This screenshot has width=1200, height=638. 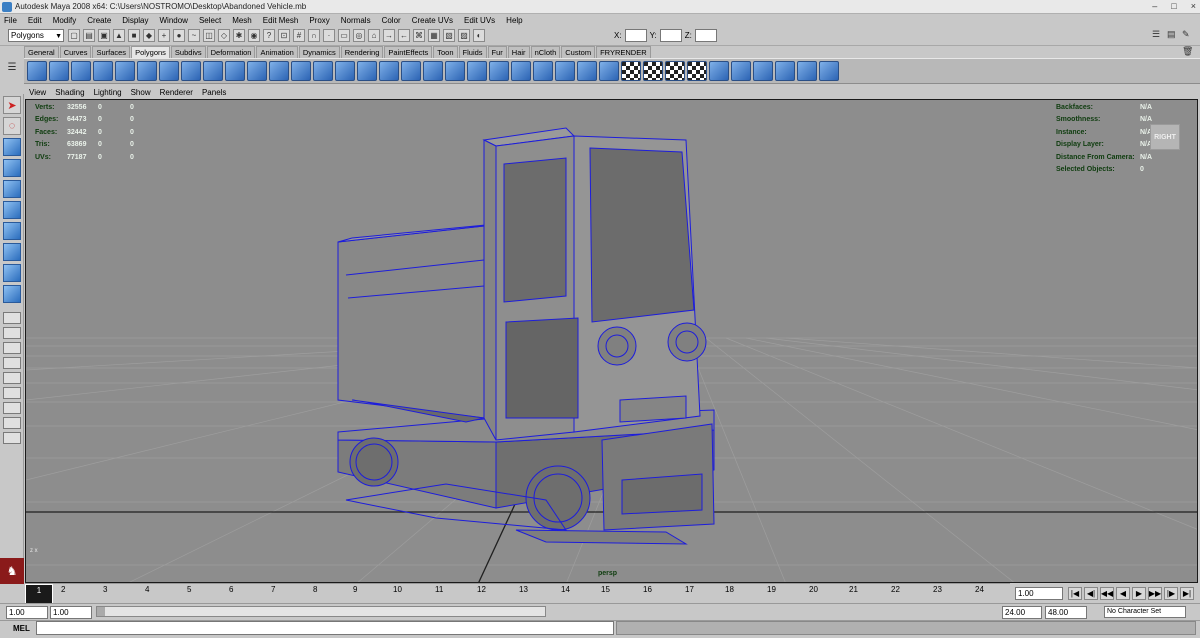 I want to click on maximize-icon: □, so click(x=1173, y=6).